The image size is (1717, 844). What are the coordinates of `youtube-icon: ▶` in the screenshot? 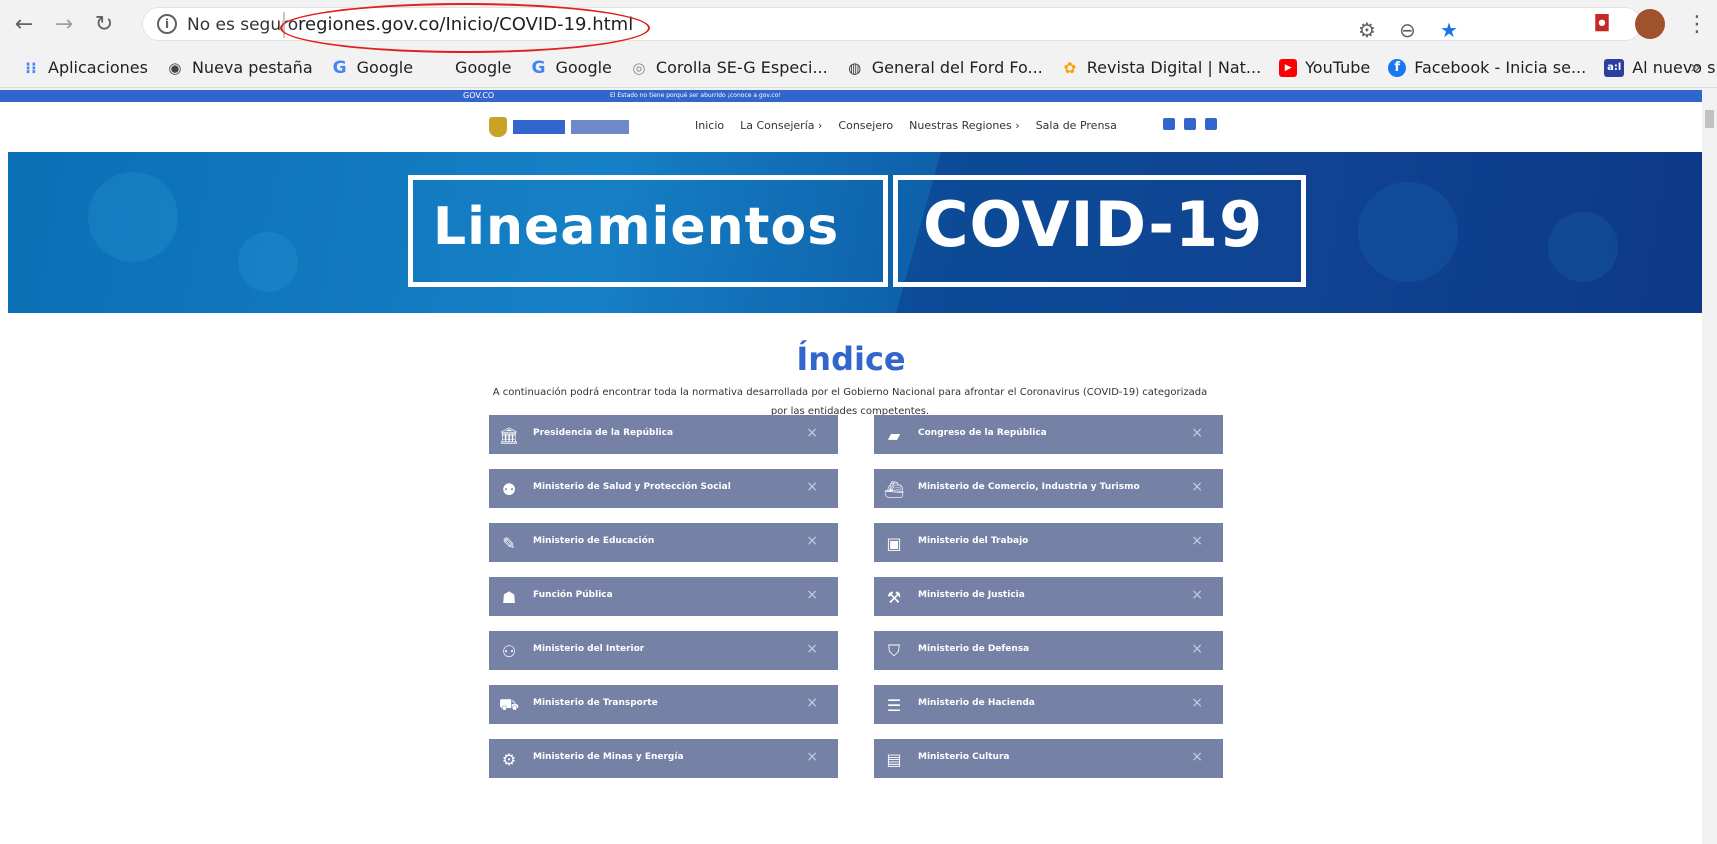 It's located at (1288, 67).